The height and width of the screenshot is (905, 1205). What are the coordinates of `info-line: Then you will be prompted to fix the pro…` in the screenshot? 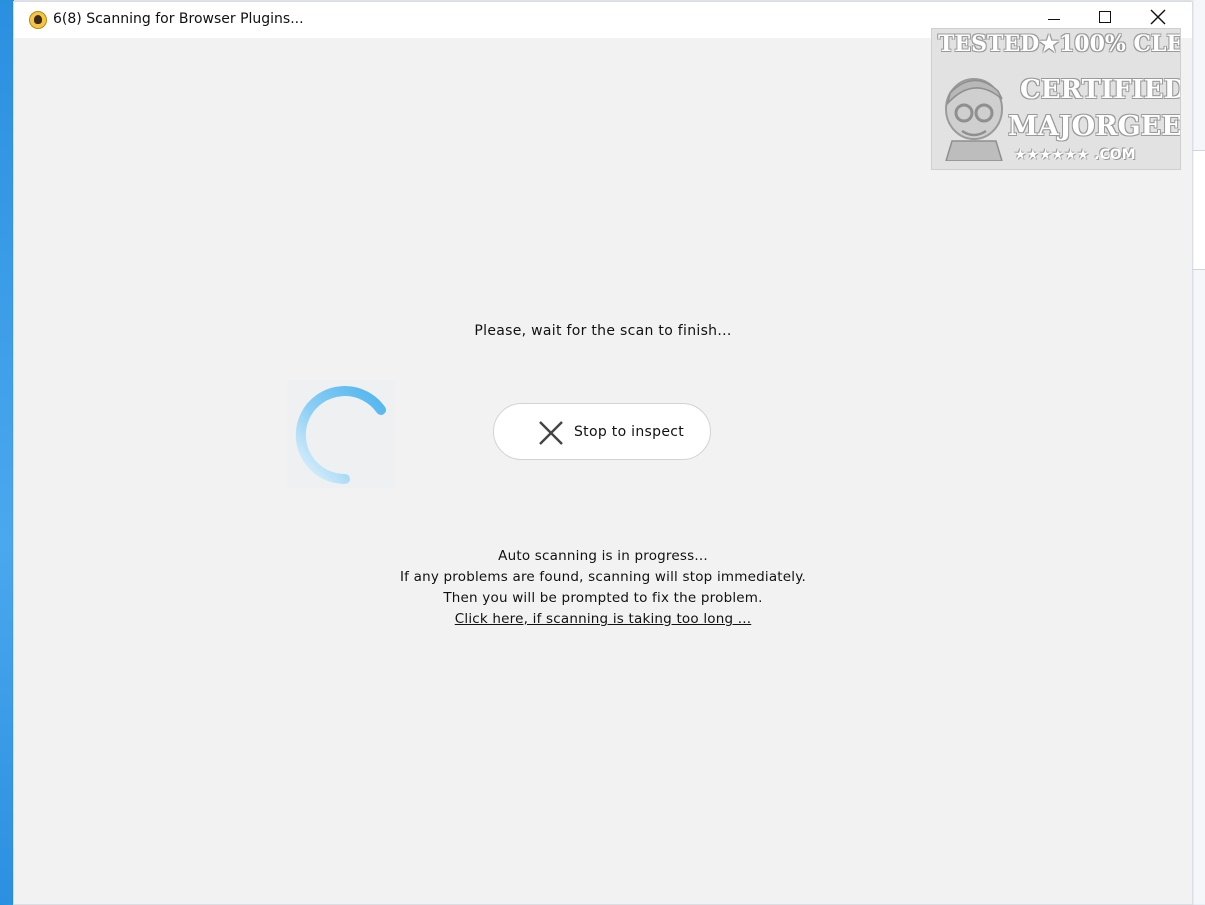 It's located at (603, 598).